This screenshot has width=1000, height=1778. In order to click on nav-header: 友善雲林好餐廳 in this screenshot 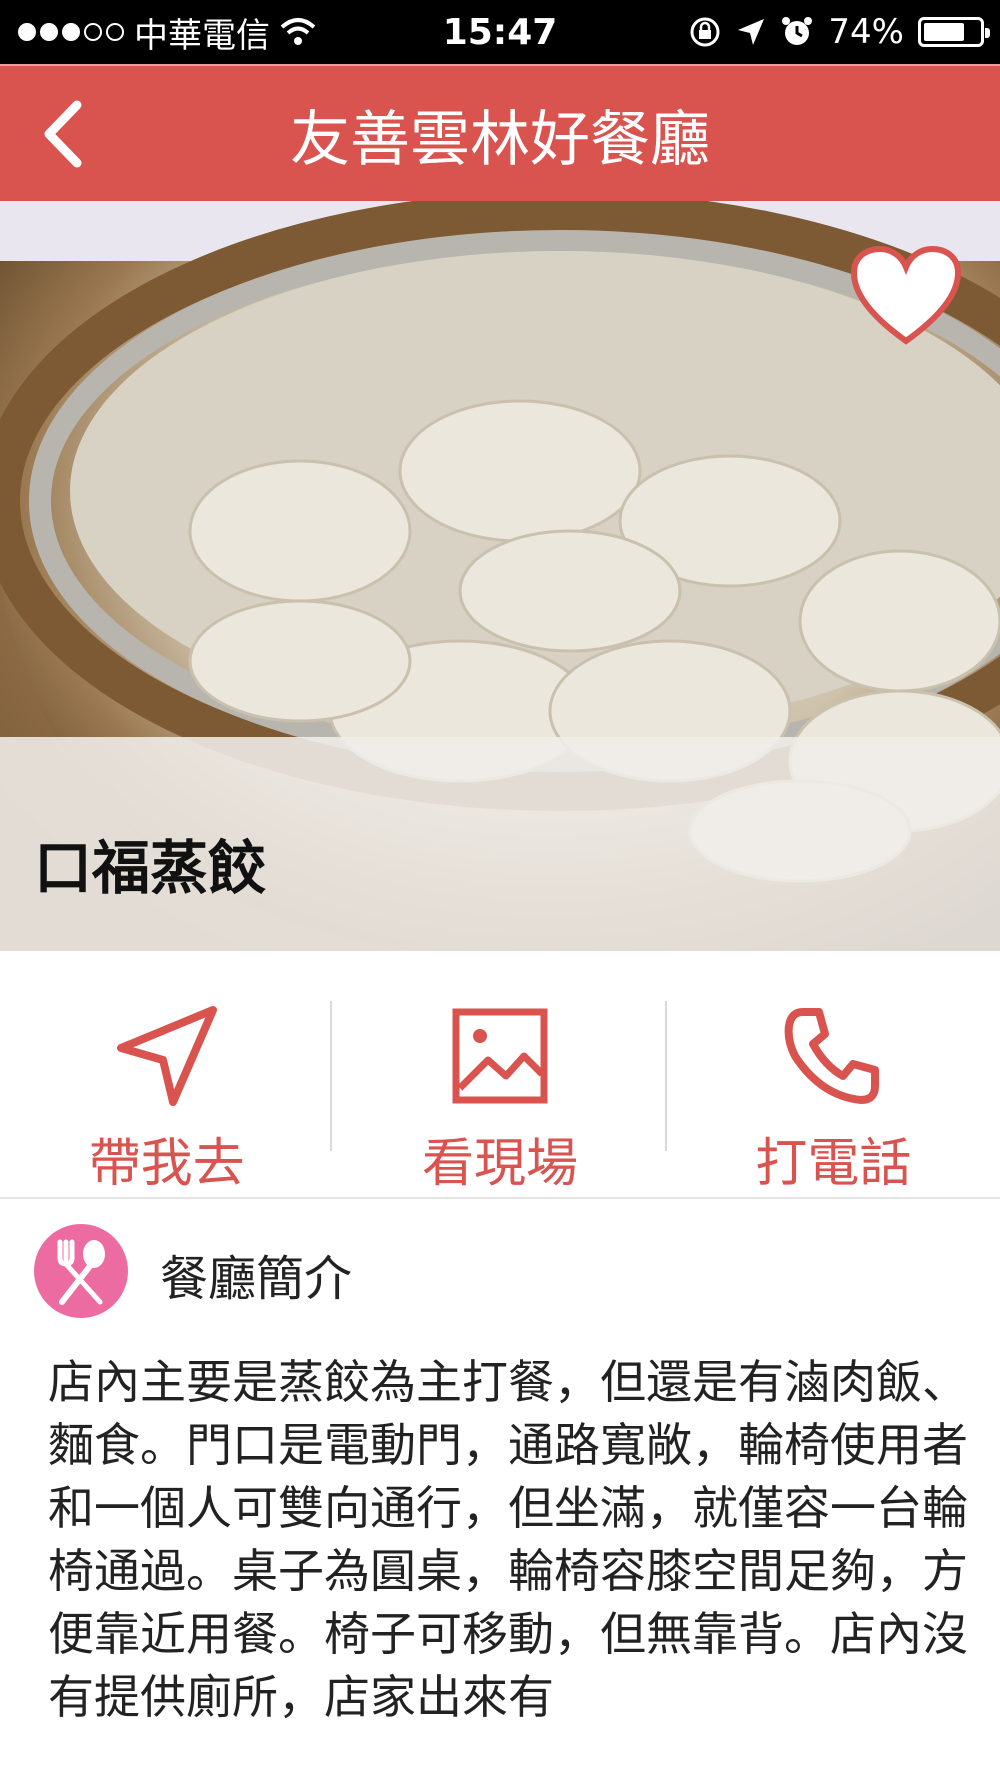, I will do `click(500, 132)`.